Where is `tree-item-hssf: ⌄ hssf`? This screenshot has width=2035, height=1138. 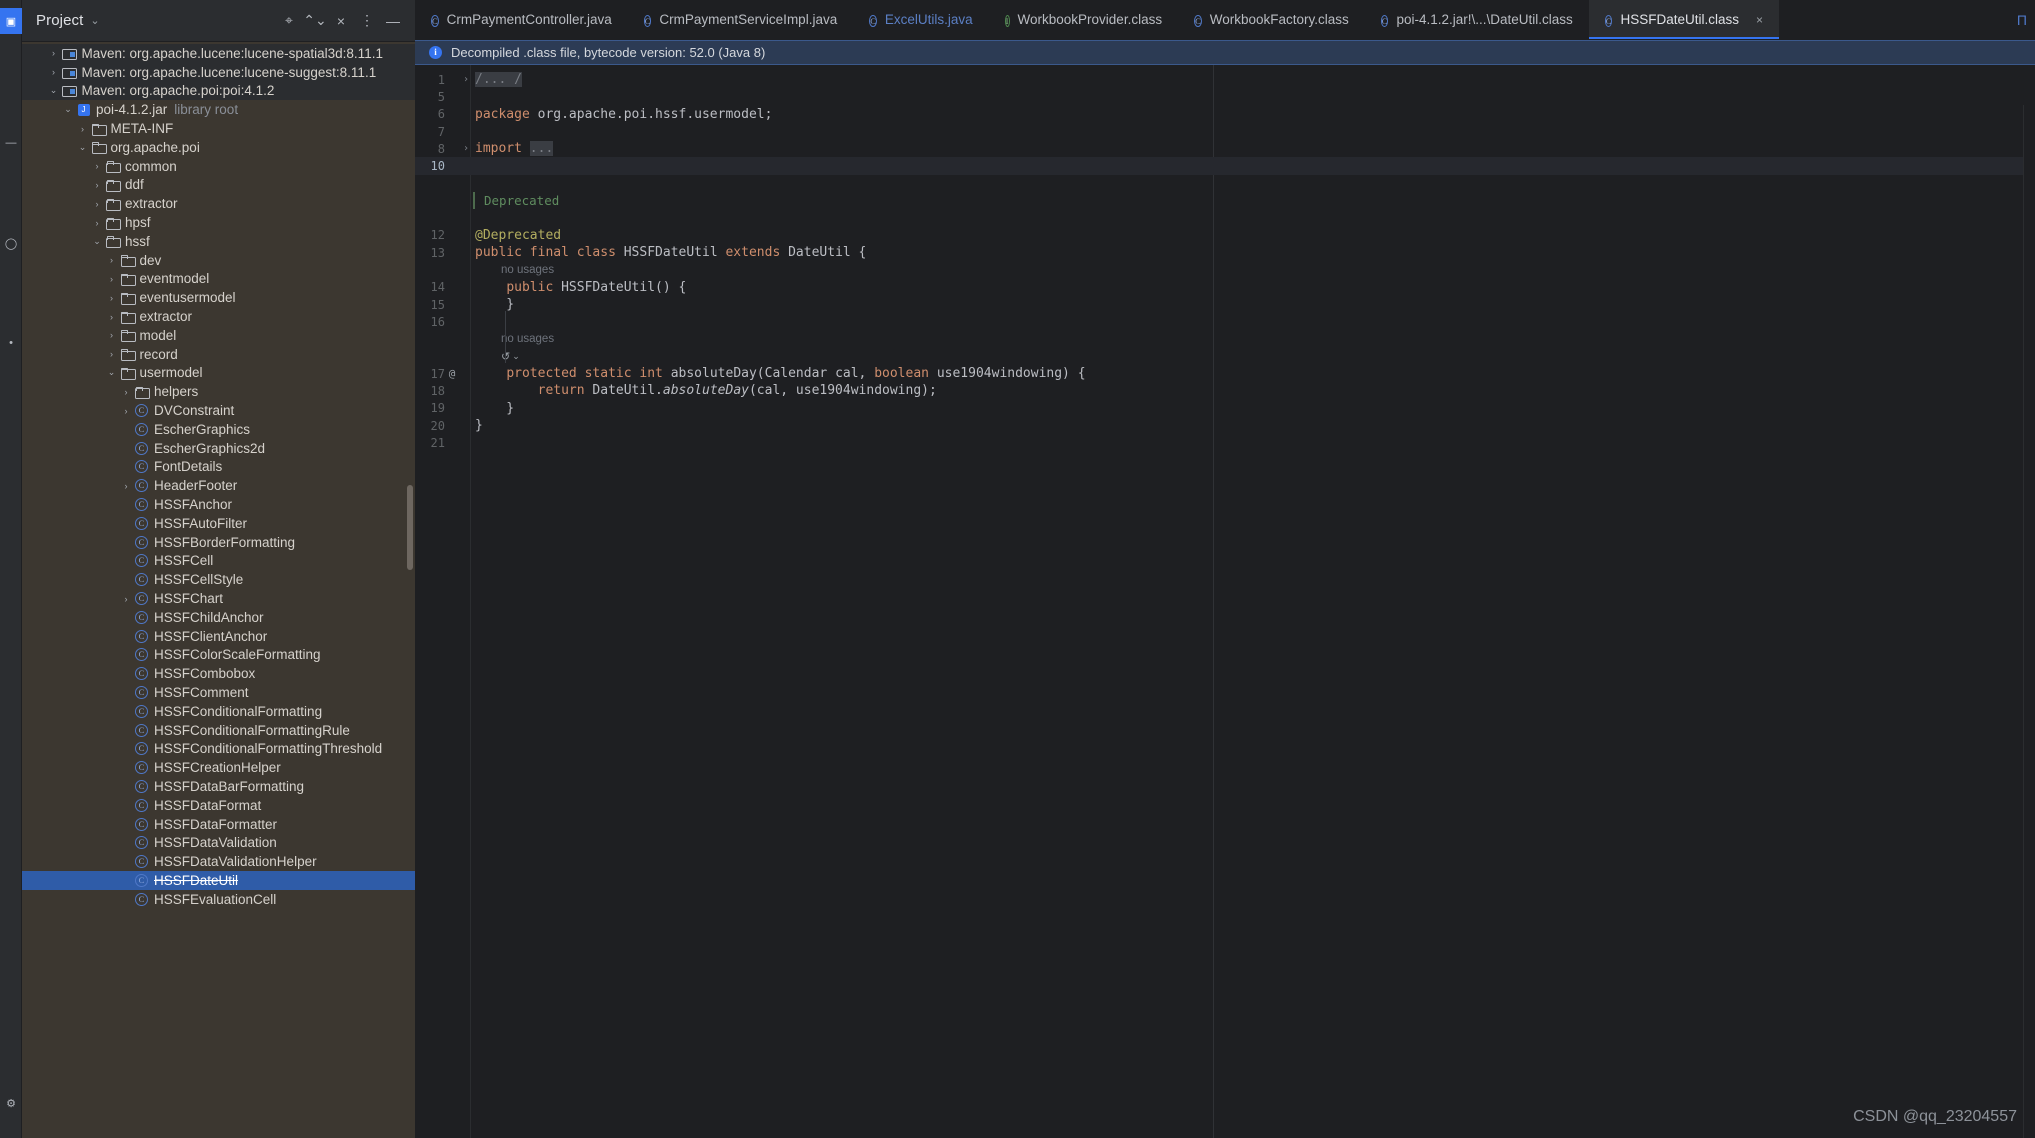 tree-item-hssf: ⌄ hssf is located at coordinates (218, 241).